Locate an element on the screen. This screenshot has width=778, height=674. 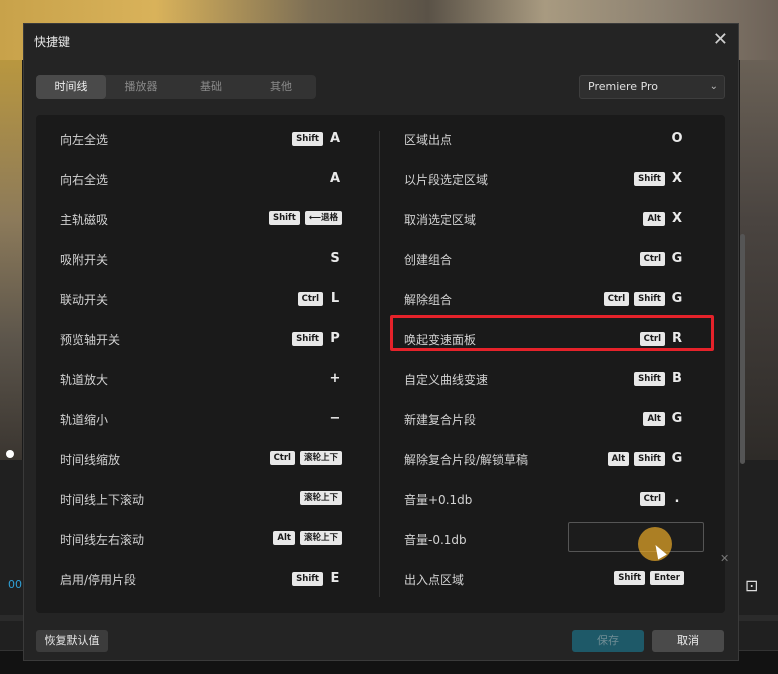
shortcut-keys: Shift E is located at coordinates (317, 578).